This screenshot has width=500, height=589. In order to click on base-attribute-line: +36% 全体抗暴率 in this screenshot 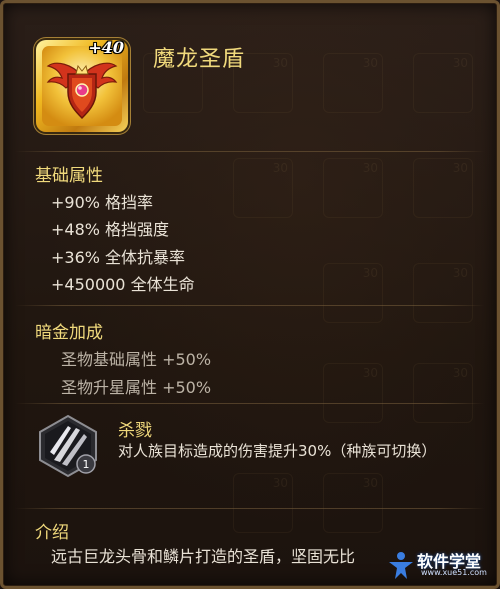, I will do `click(118, 257)`.